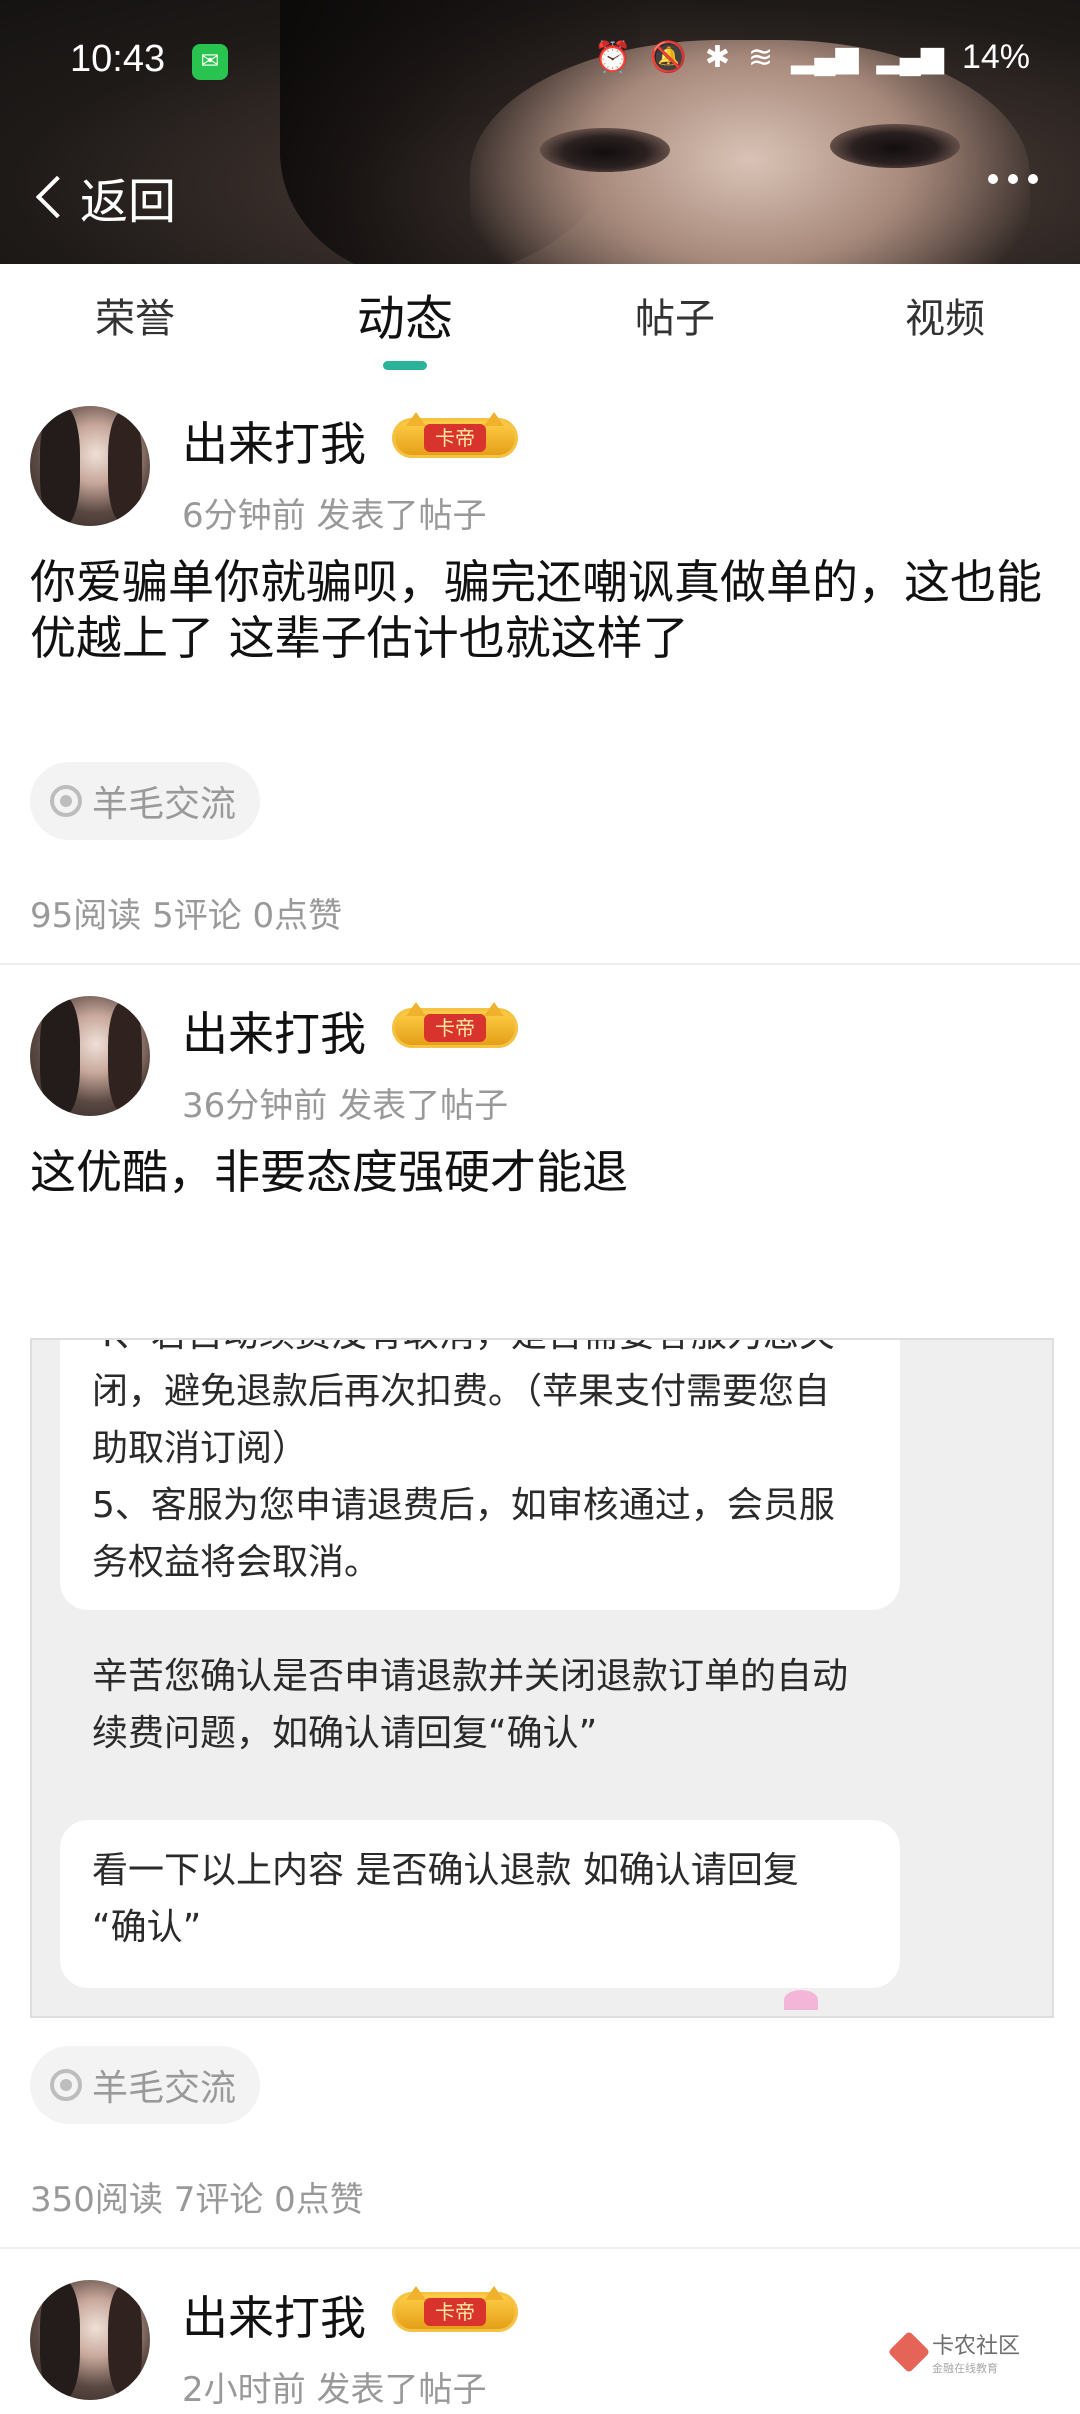 This screenshot has height=2414, width=1080. What do you see at coordinates (964, 2368) in the screenshot?
I see `watermark-subtitle: 金融在线教育` at bounding box center [964, 2368].